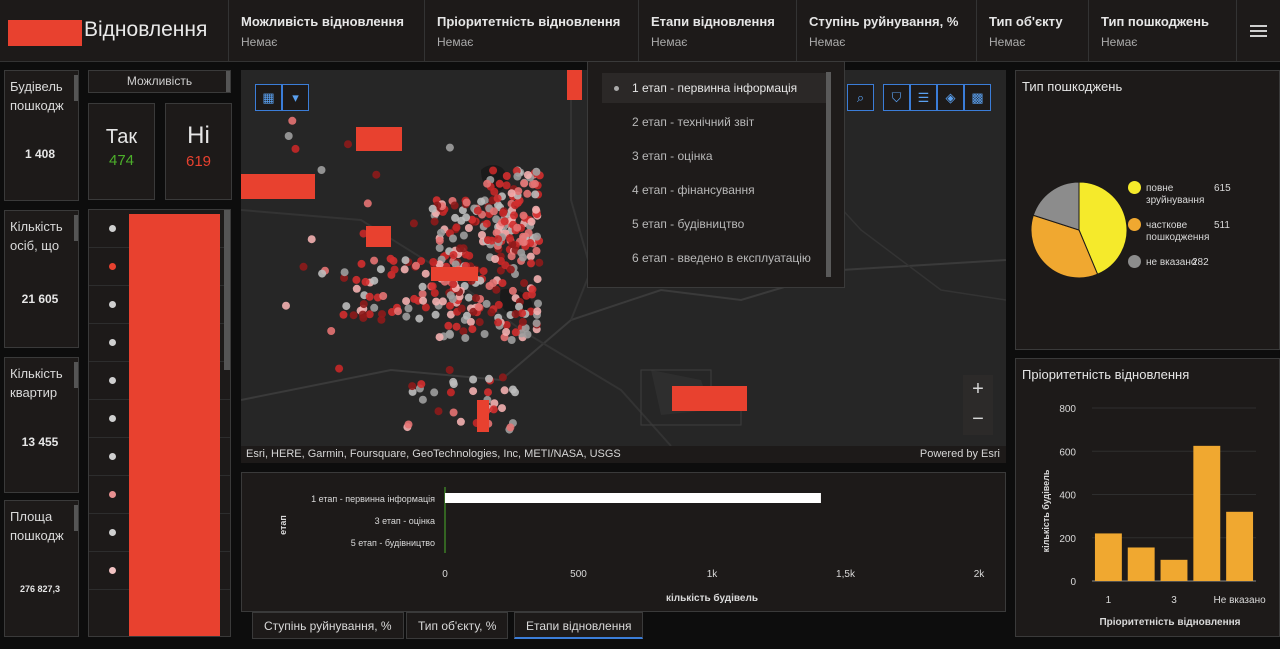 Image resolution: width=1280 pixels, height=649 pixels. Describe the element at coordinates (1258, 31) in the screenshot. I see `menu-button` at that location.